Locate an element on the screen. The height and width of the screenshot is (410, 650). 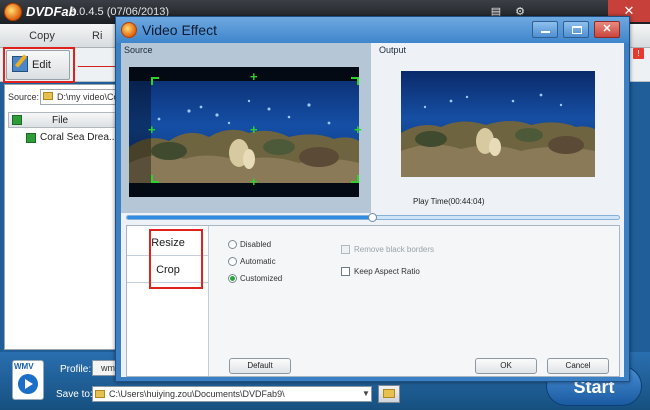
option-disabled-label: Disabled is located at coordinates (255, 244).